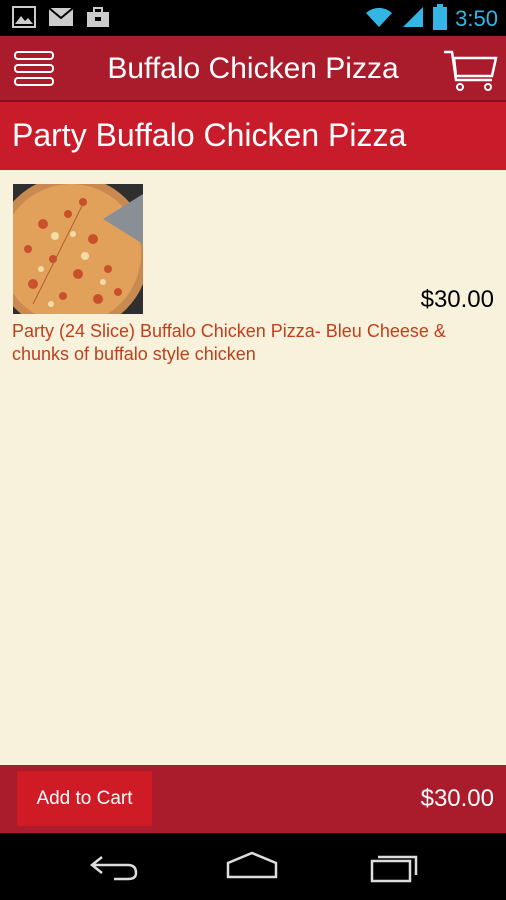 The height and width of the screenshot is (900, 506). I want to click on signal-icon, so click(413, 19).